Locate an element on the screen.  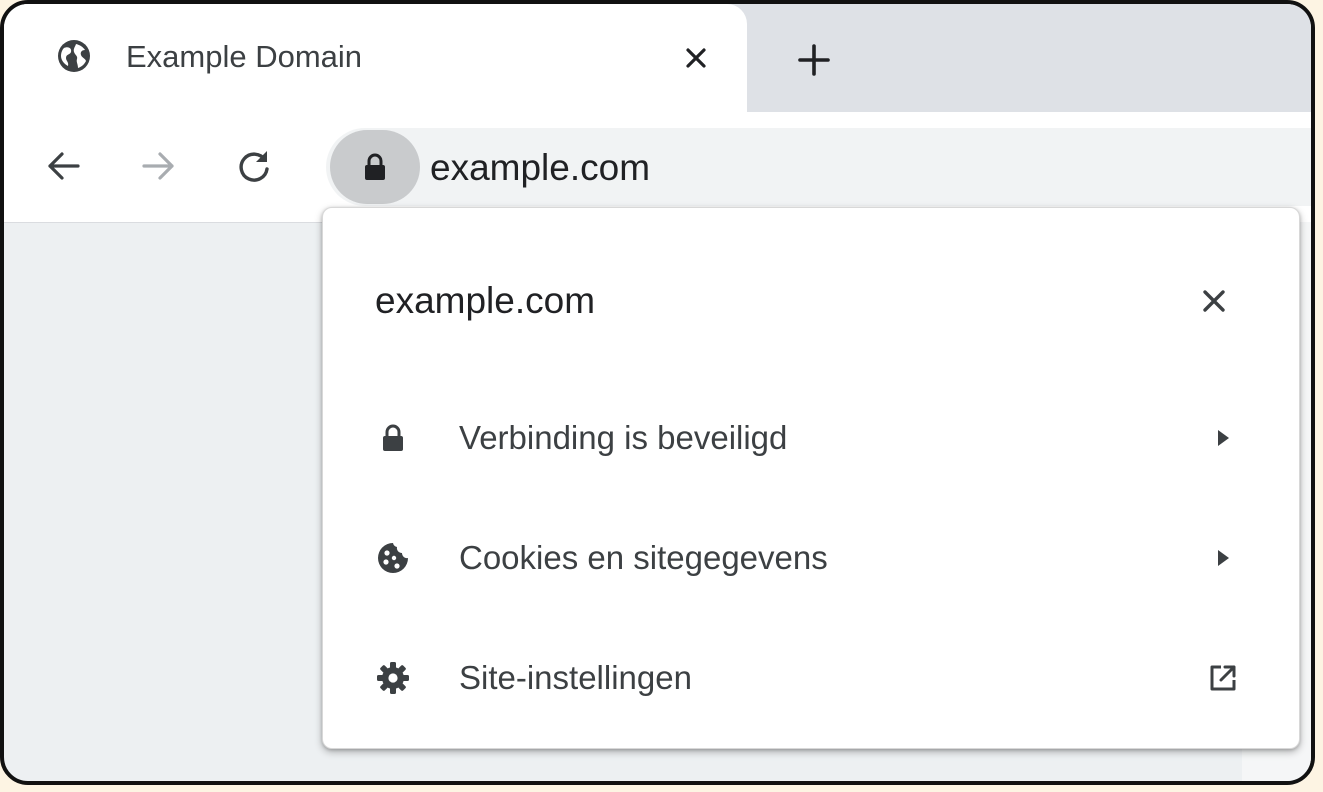
reload-icon is located at coordinates (254, 166).